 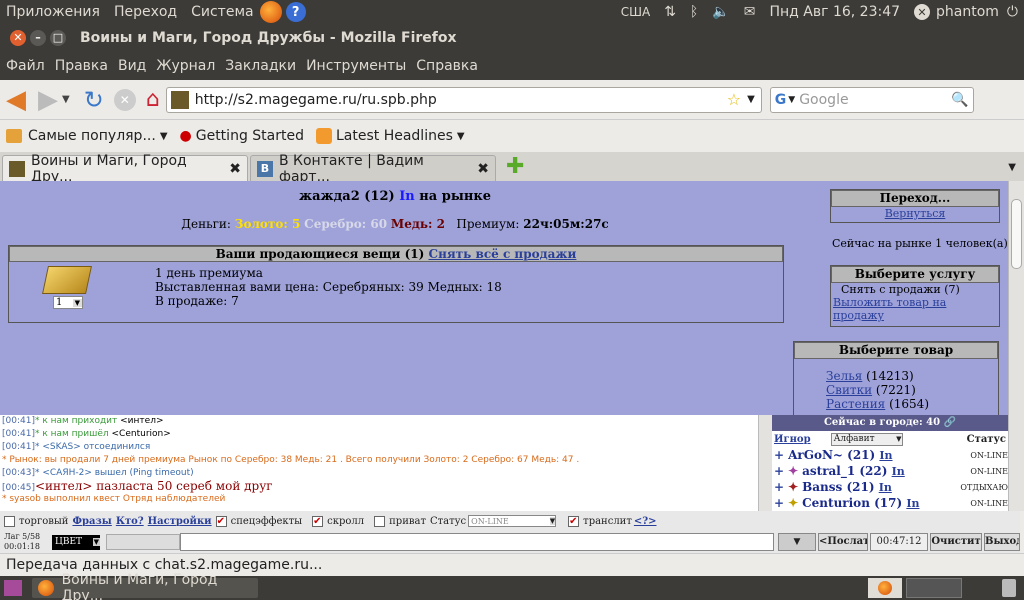 I want to click on user-name: Banss (21), so click(x=838, y=487).